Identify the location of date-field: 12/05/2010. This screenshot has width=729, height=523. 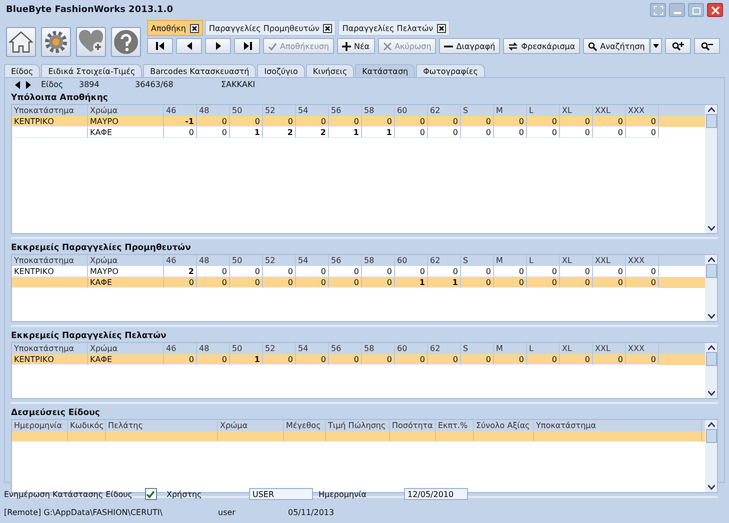
(436, 494).